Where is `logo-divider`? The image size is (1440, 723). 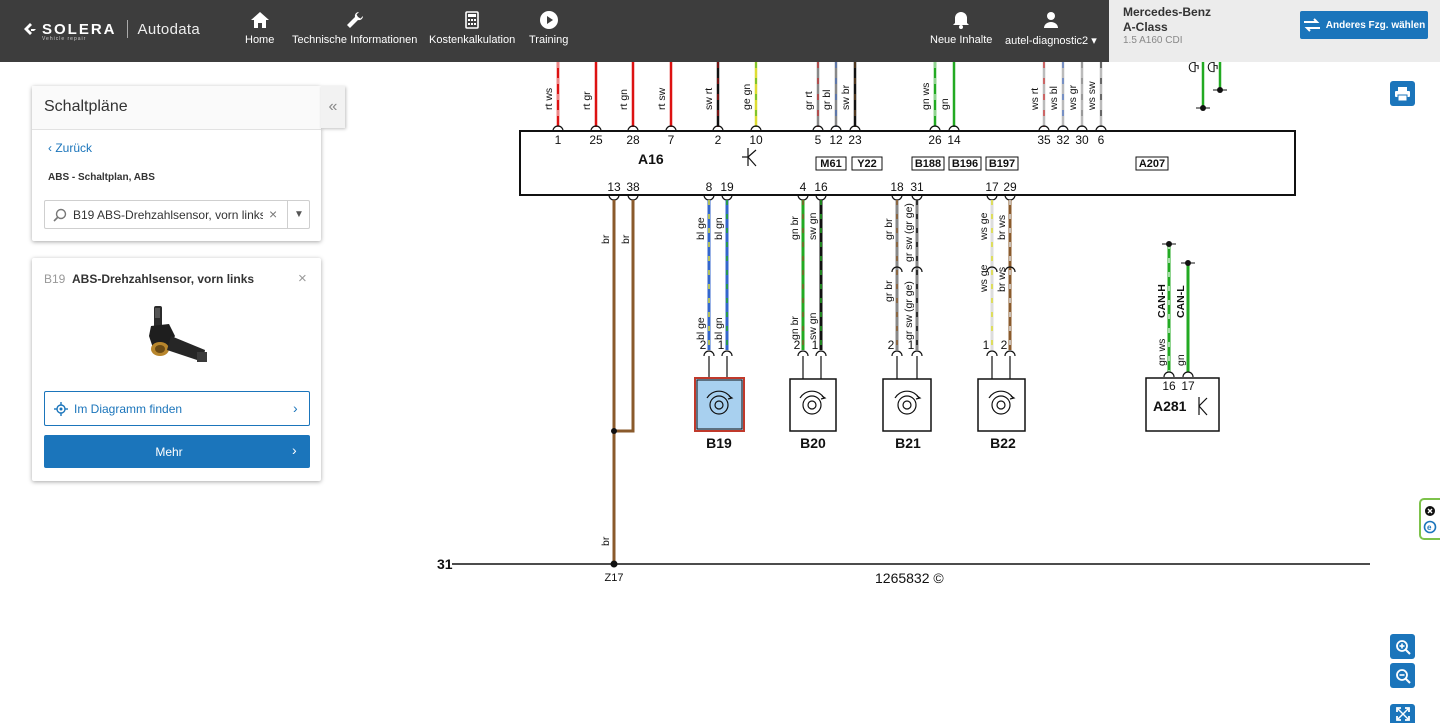
logo-divider is located at coordinates (127, 29).